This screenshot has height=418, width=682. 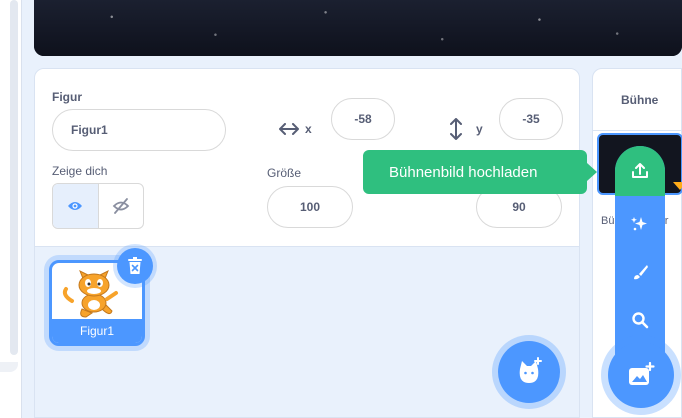 I want to click on upload-icon, so click(x=640, y=170).